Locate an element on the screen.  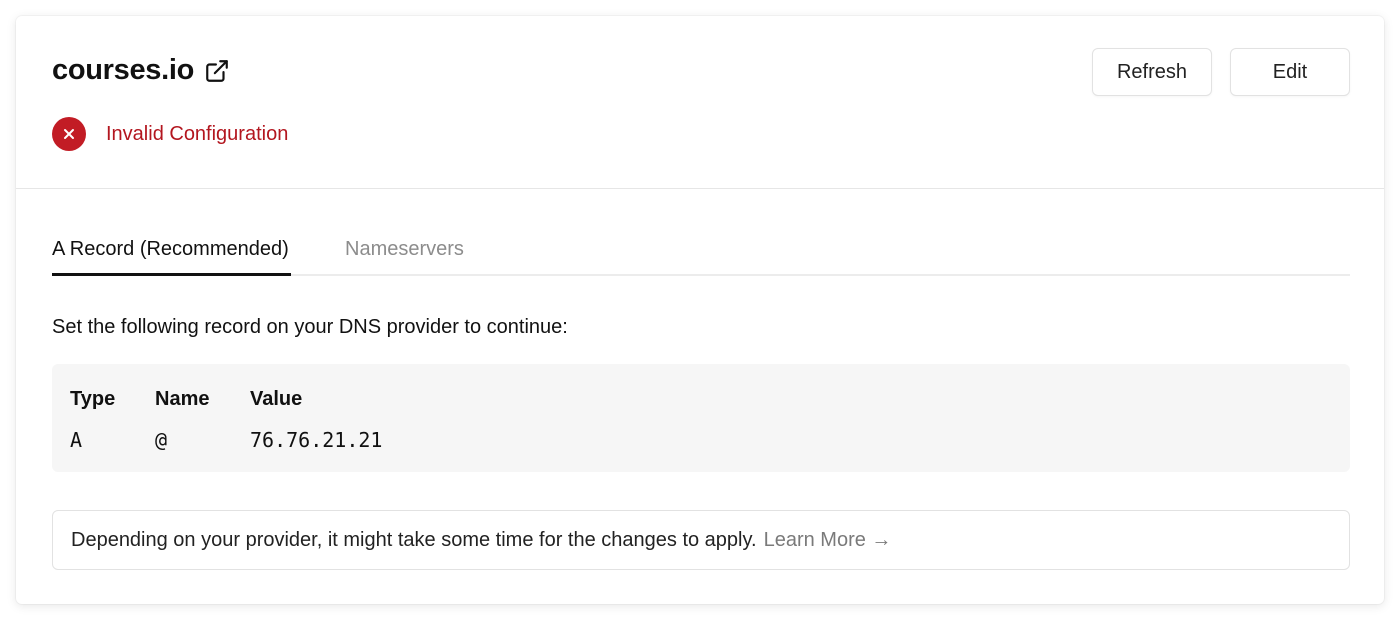
configuration-status: Invalid Configuration is located at coordinates (170, 134).